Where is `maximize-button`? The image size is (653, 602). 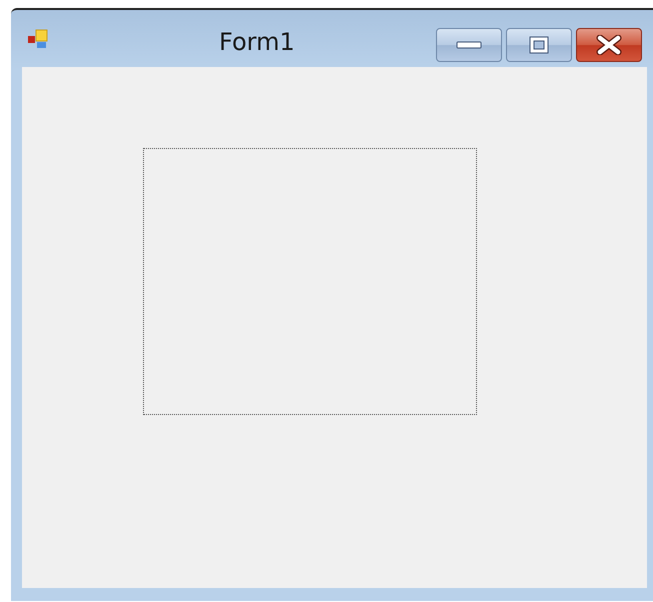 maximize-button is located at coordinates (539, 45).